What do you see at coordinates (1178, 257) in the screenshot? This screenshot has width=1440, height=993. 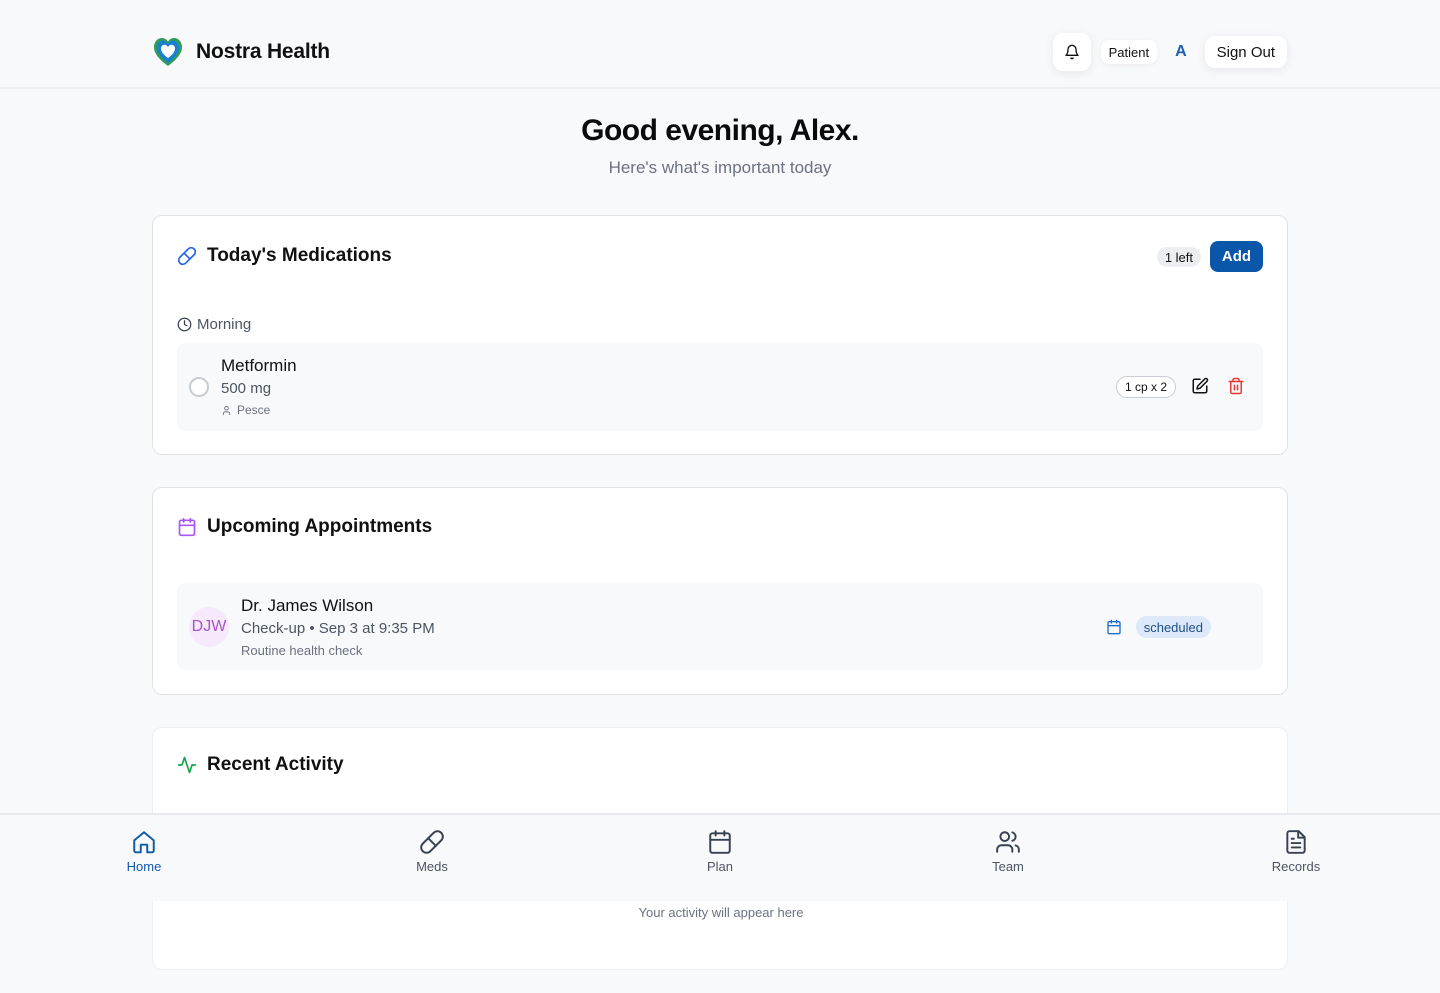 I see `remaining-badge: 1 left` at bounding box center [1178, 257].